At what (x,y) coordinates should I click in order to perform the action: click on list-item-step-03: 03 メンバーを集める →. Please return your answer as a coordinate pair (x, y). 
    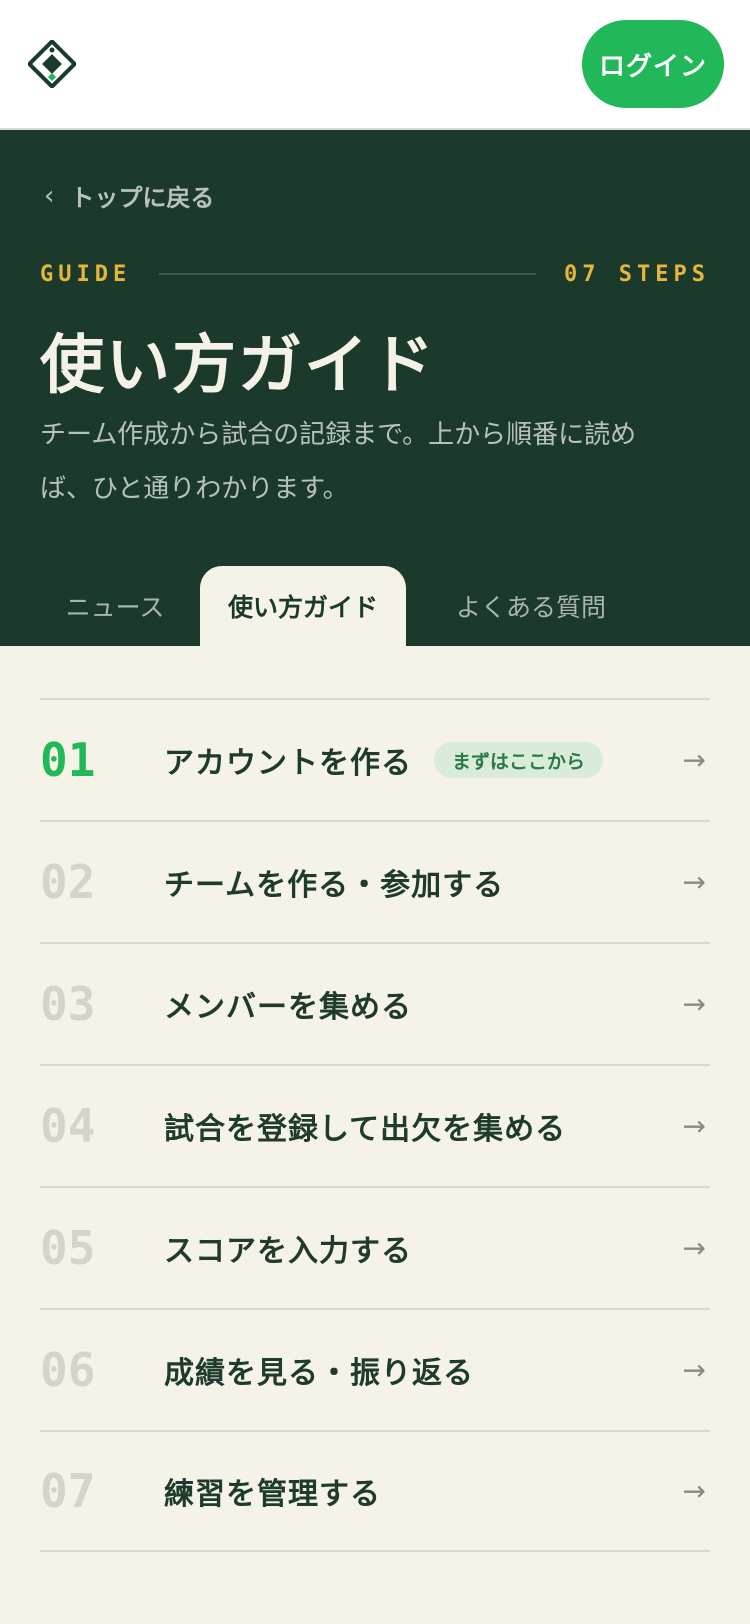
    Looking at the image, I should click on (375, 1003).